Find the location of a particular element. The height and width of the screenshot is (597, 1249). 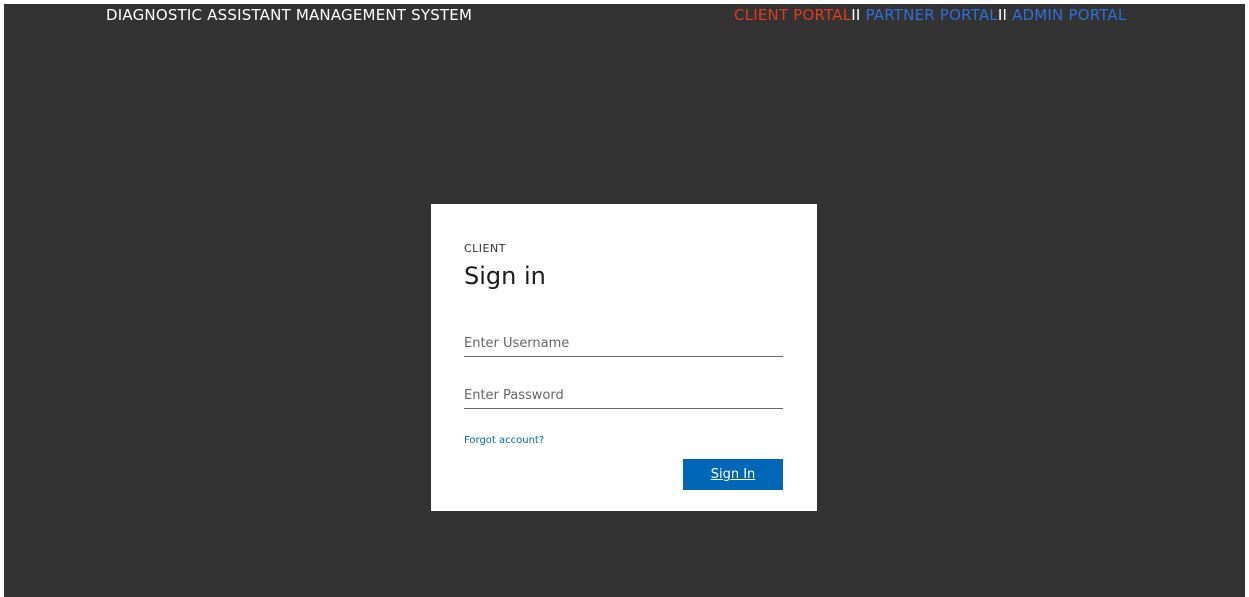

app-title: DIAGNOSTIC ASSISTANT MANAGEMENT SYSTEM is located at coordinates (289, 15).